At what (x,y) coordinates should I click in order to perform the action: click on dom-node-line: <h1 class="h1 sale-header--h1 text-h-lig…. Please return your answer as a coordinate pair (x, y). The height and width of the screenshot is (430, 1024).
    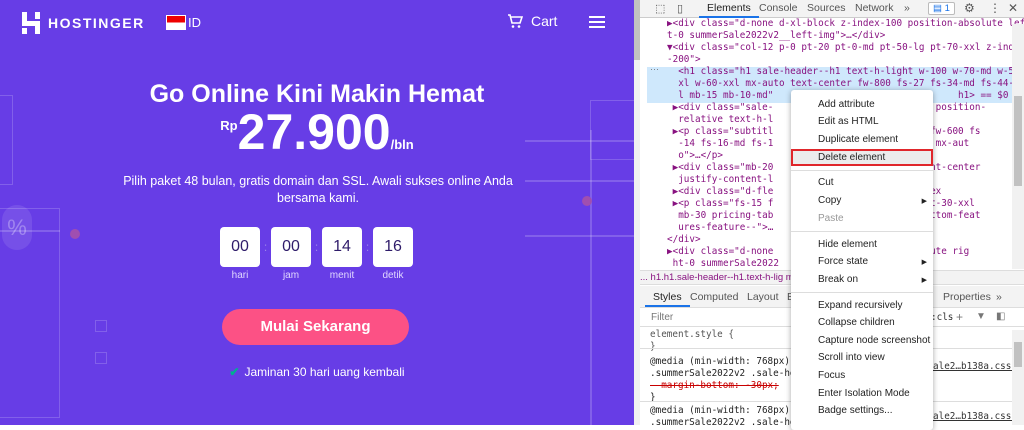
    Looking at the image, I should click on (845, 72).